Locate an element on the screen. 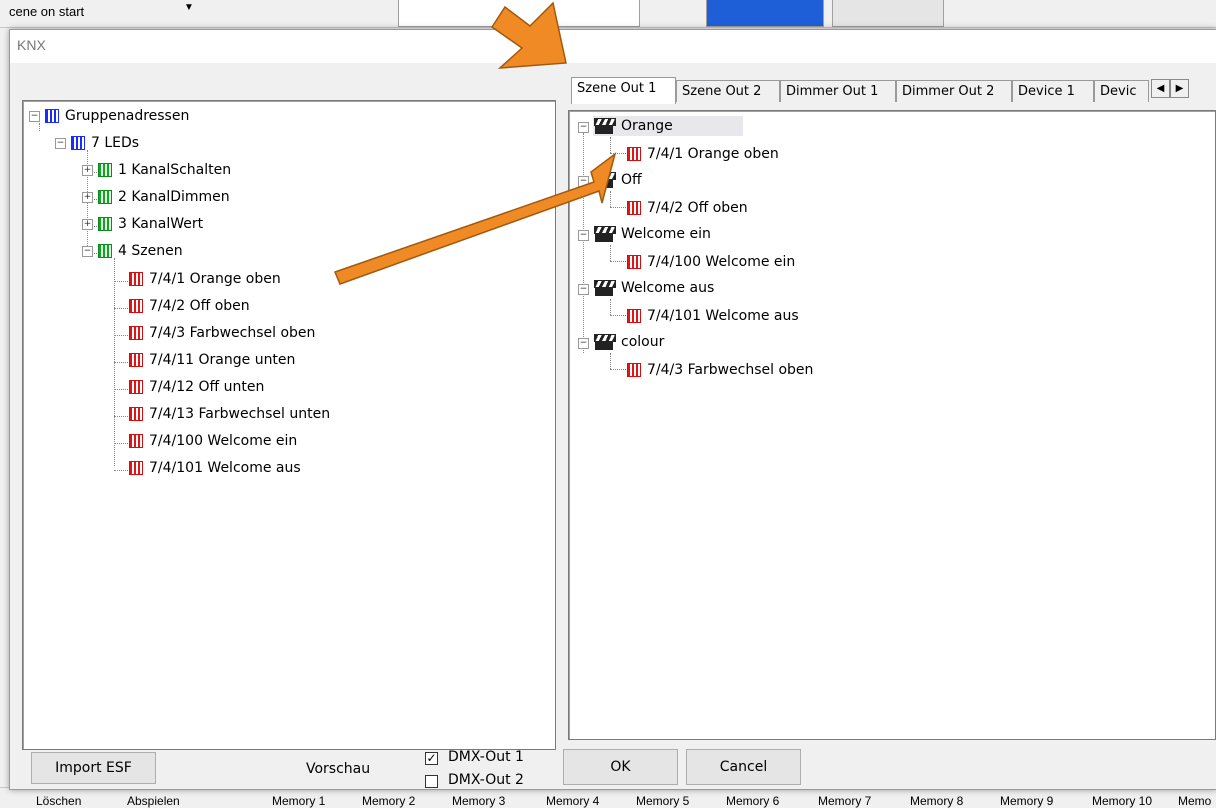 This screenshot has height=808, width=1216. annotation-arrow-diagonal is located at coordinates (475, 218).